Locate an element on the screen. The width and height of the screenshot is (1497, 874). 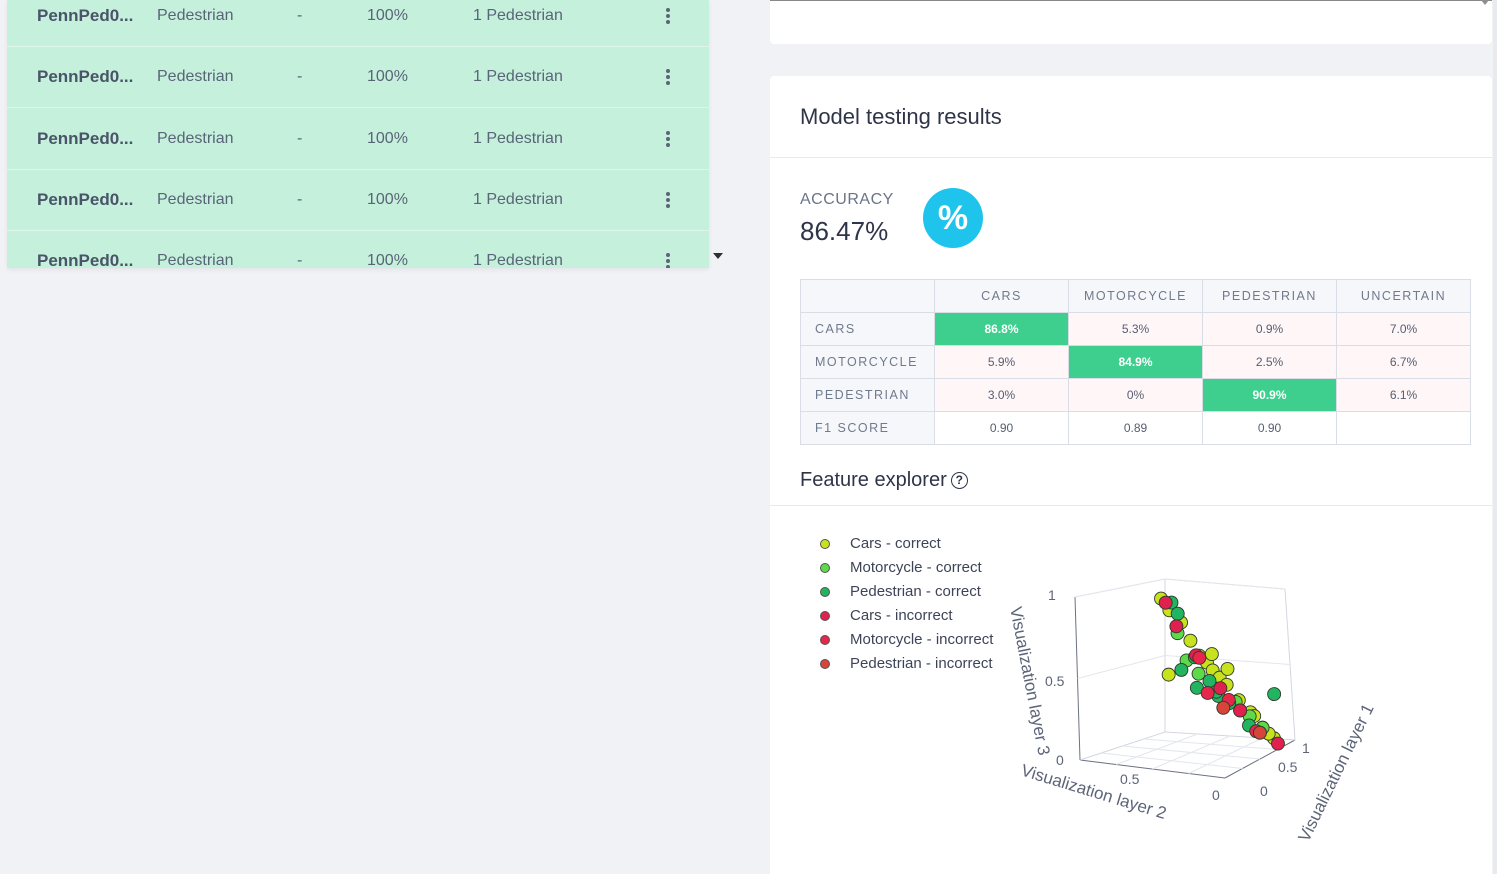
matrix-cell: 86.8% is located at coordinates (1001, 329).